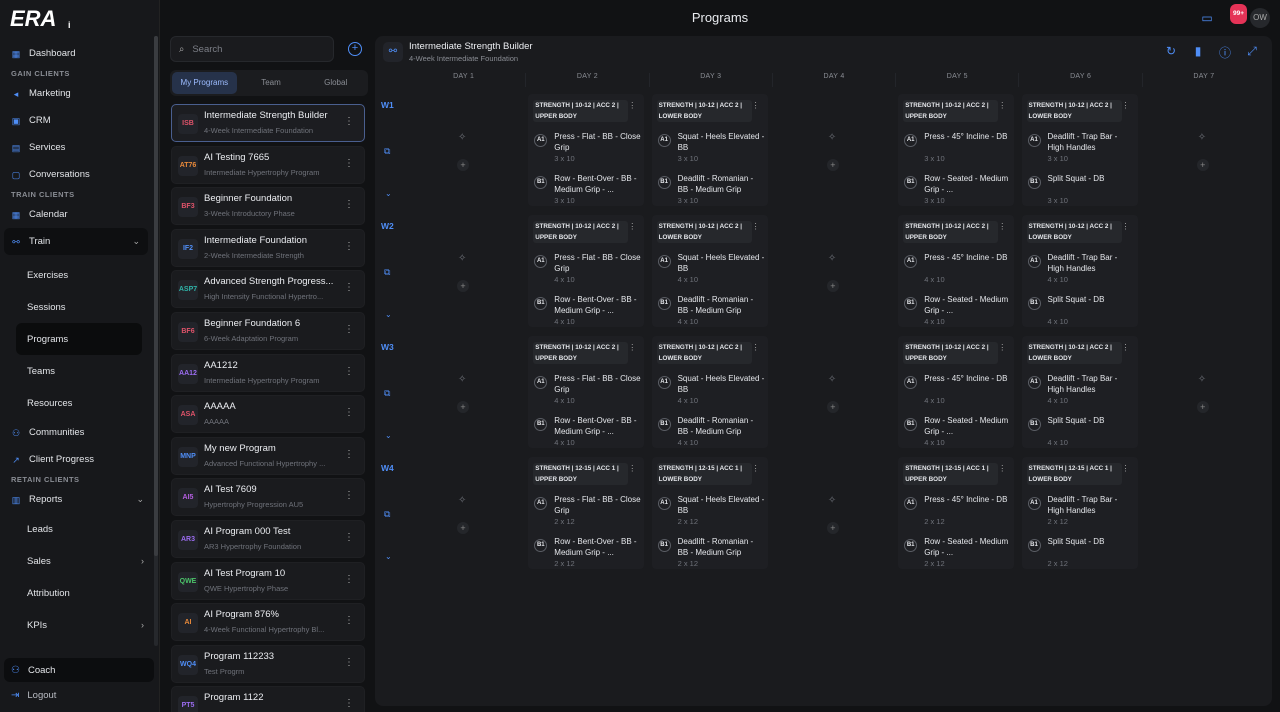 The width and height of the screenshot is (1280, 712). I want to click on nav-train: ⚯ Train ⌄, so click(76, 241).